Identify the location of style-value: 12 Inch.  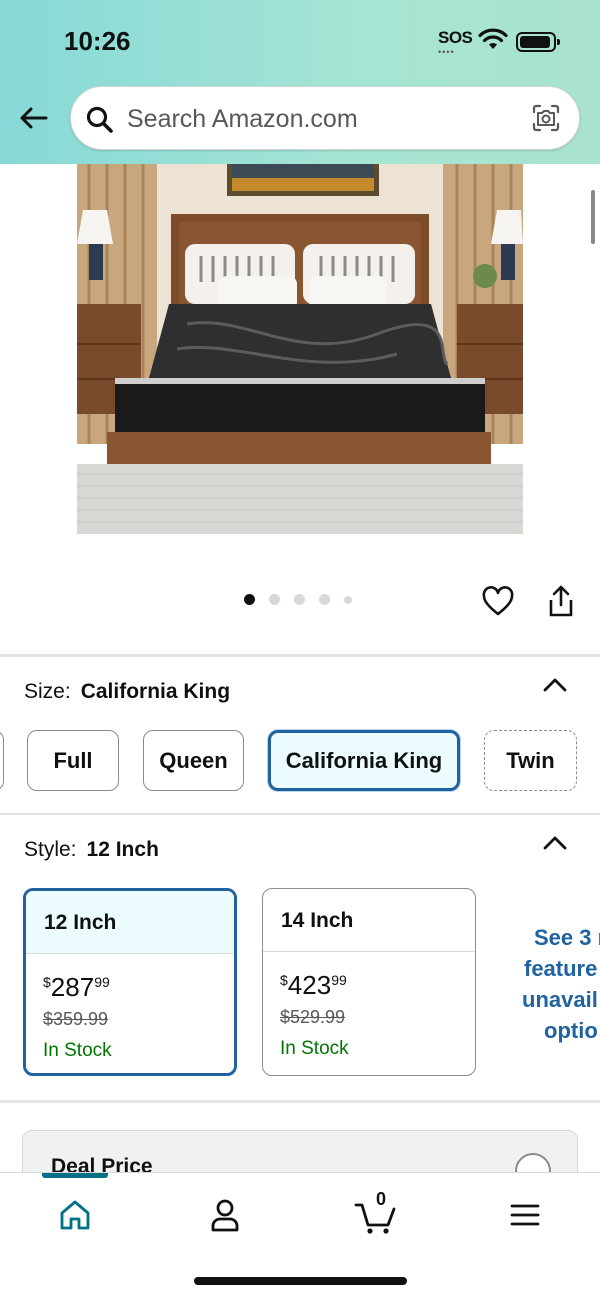
(122, 849).